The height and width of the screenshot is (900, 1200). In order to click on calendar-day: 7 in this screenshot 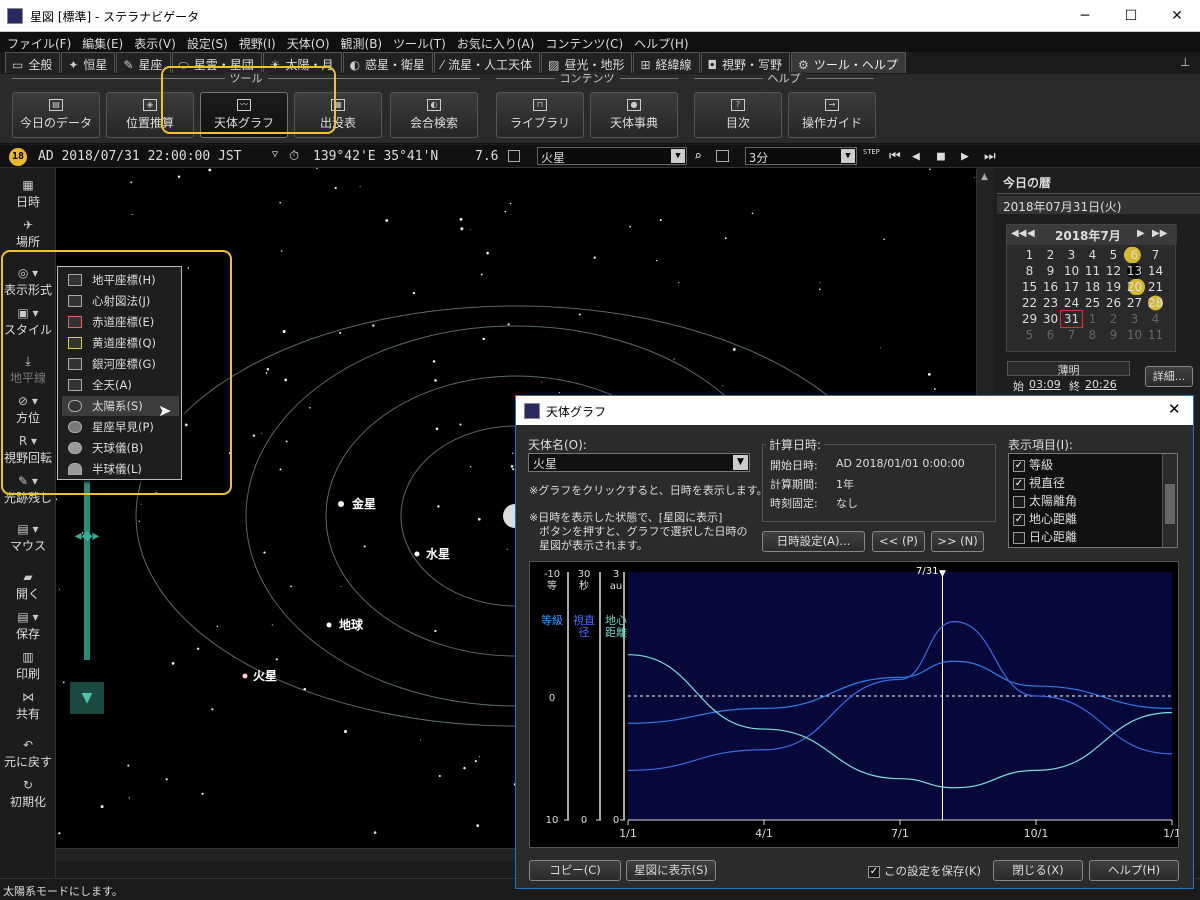, I will do `click(1071, 335)`.